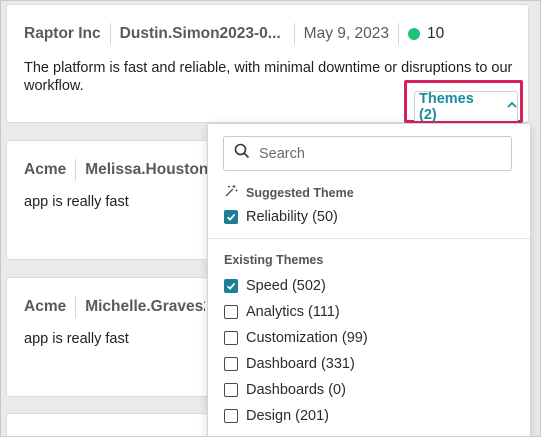 The height and width of the screenshot is (437, 541). I want to click on theme-option-dashboard: Dashboard (331), so click(289, 364).